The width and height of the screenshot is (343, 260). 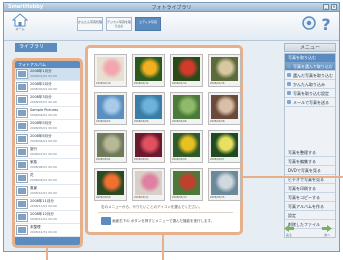 I want to click on photo-thumbnail: 2008/02/04, so click(x=148, y=108).